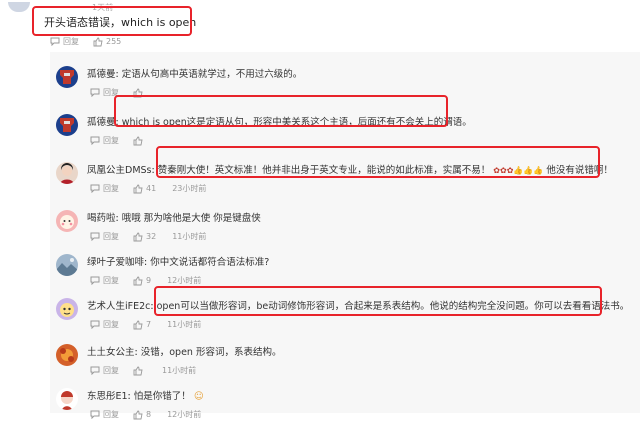  Describe the element at coordinates (162, 396) in the screenshot. I see `reply-text: 怕是你错了！` at that location.